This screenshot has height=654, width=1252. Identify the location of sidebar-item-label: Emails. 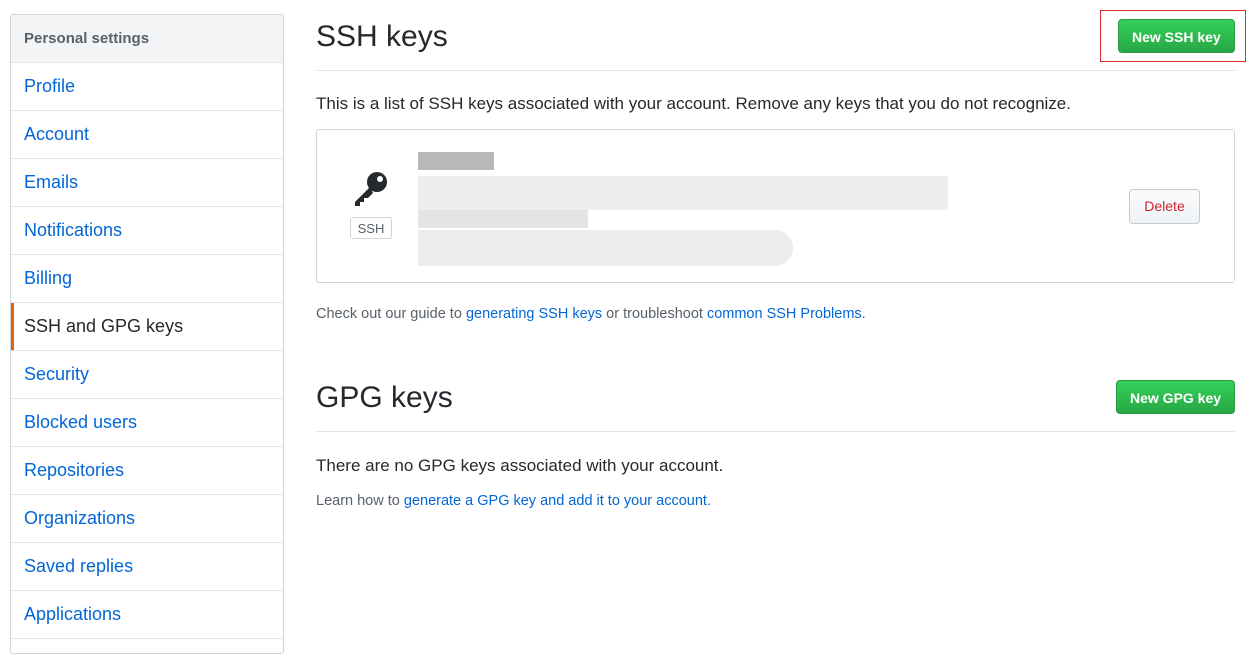
(51, 182).